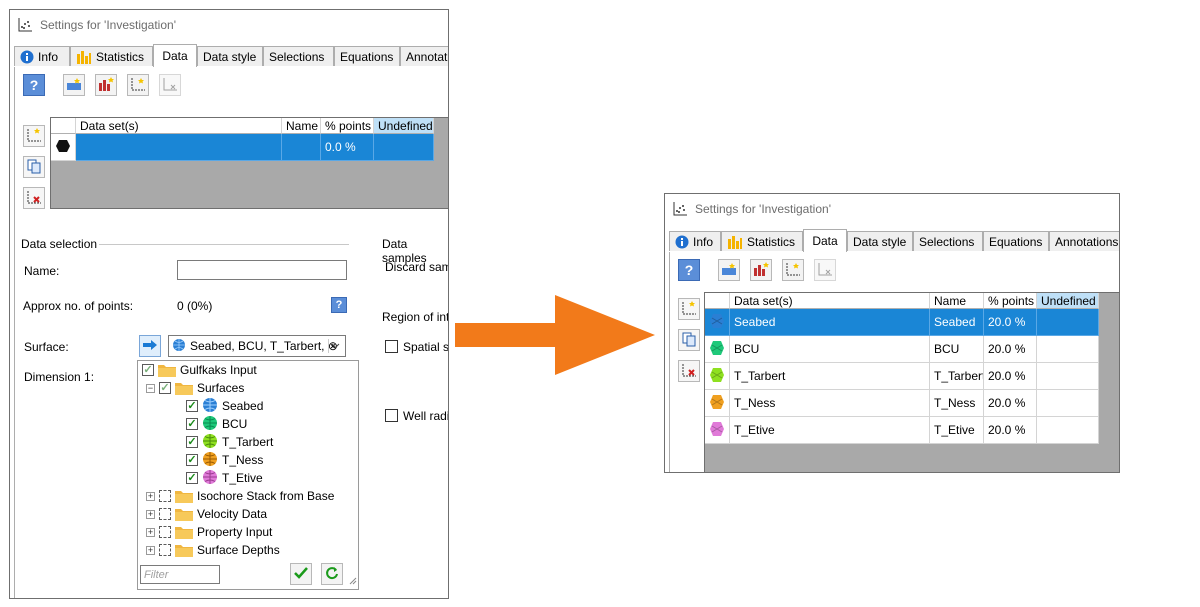  Describe the element at coordinates (1084, 241) in the screenshot. I see `tab-annotations: Annotations` at that location.